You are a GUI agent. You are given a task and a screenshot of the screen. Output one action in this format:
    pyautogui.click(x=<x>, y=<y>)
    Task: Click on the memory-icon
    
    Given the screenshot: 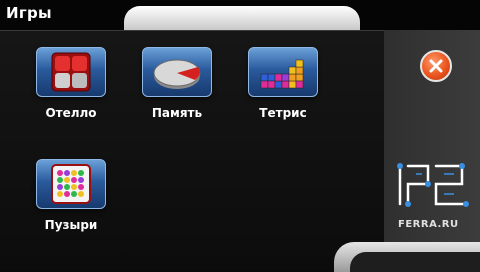 What is the action you would take?
    pyautogui.click(x=177, y=72)
    